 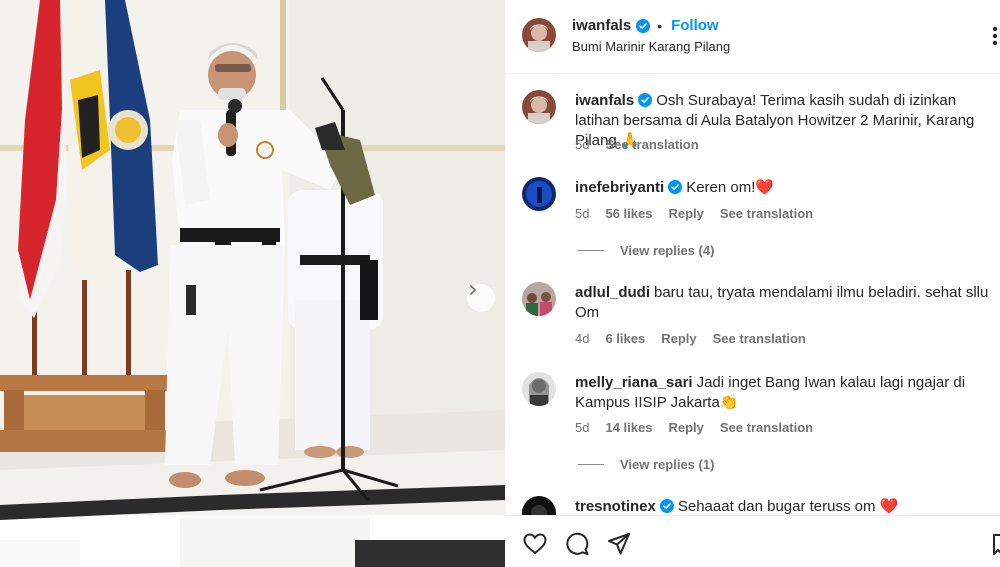 What do you see at coordinates (619, 544) in the screenshot?
I see `share-icon` at bounding box center [619, 544].